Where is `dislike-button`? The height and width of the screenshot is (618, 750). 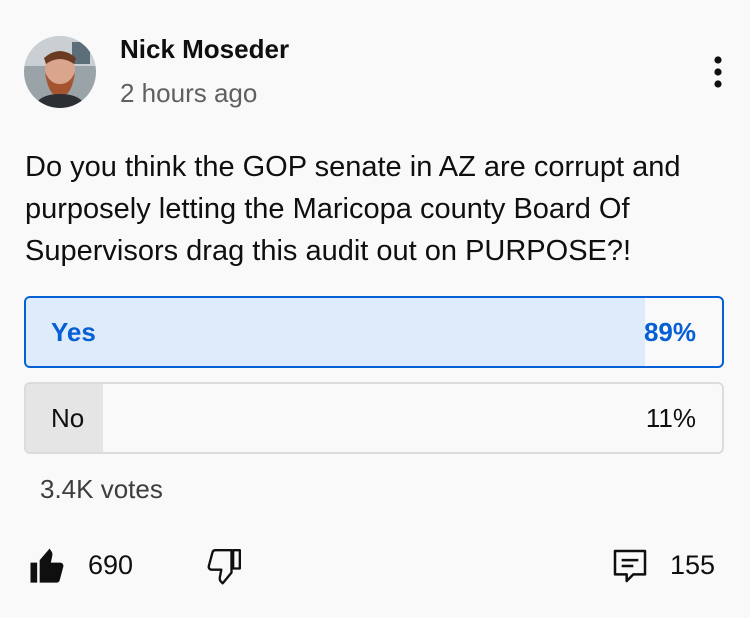
dislike-button is located at coordinates (224, 566).